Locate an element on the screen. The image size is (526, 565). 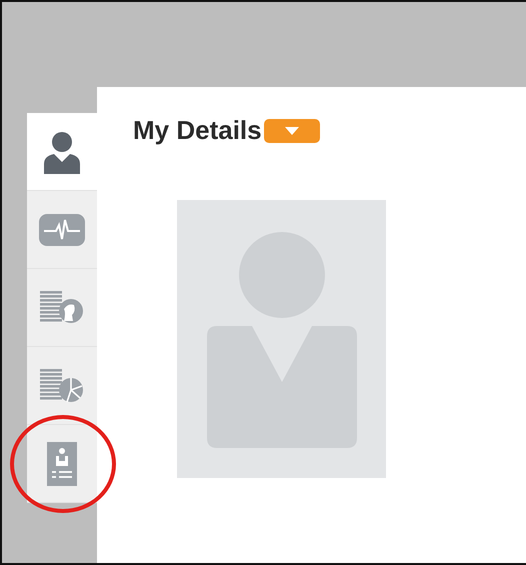
section-title: My Details is located at coordinates (197, 130).